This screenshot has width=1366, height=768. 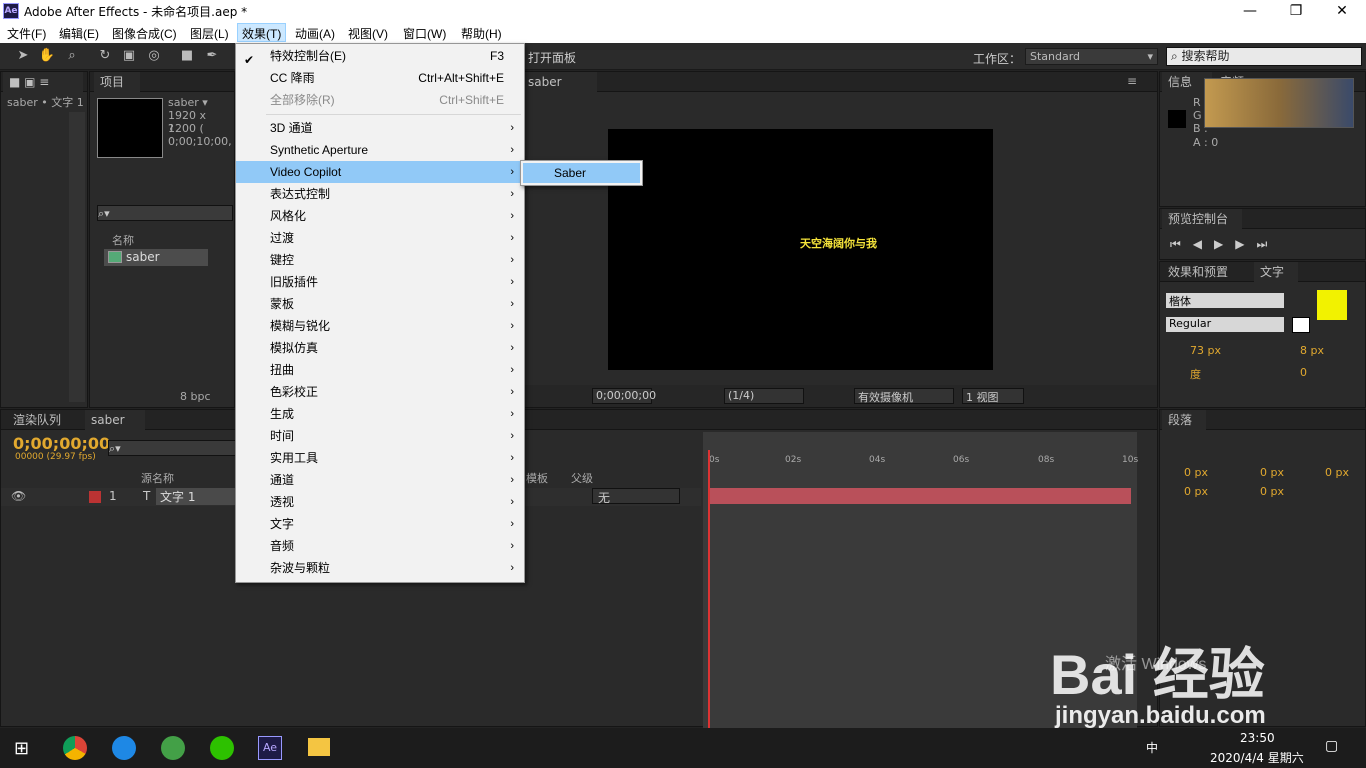 What do you see at coordinates (1337, 472) in the screenshot?
I see `indent-right: 0 px` at bounding box center [1337, 472].